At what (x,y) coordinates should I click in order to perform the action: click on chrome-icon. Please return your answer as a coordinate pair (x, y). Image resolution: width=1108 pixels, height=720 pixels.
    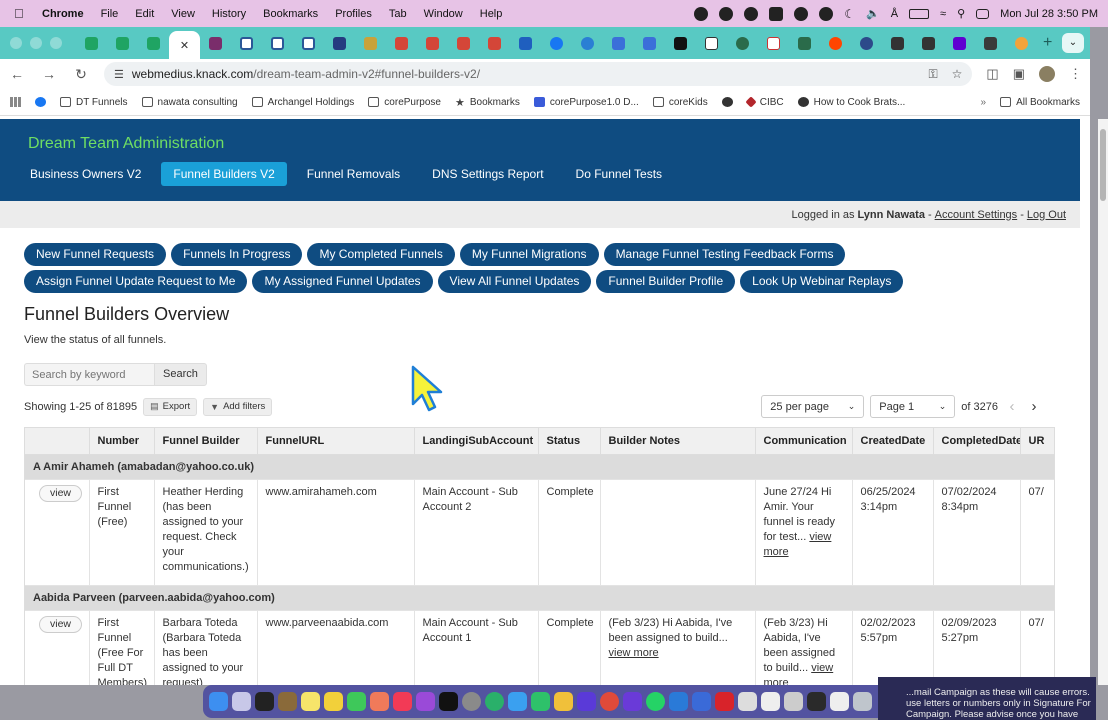
    Looking at the image, I should click on (609, 701).